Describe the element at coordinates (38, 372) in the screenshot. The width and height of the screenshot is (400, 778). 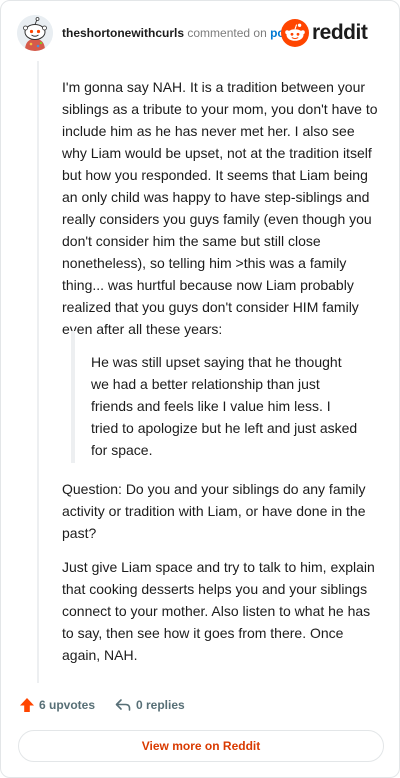
I see `thread-line` at that location.